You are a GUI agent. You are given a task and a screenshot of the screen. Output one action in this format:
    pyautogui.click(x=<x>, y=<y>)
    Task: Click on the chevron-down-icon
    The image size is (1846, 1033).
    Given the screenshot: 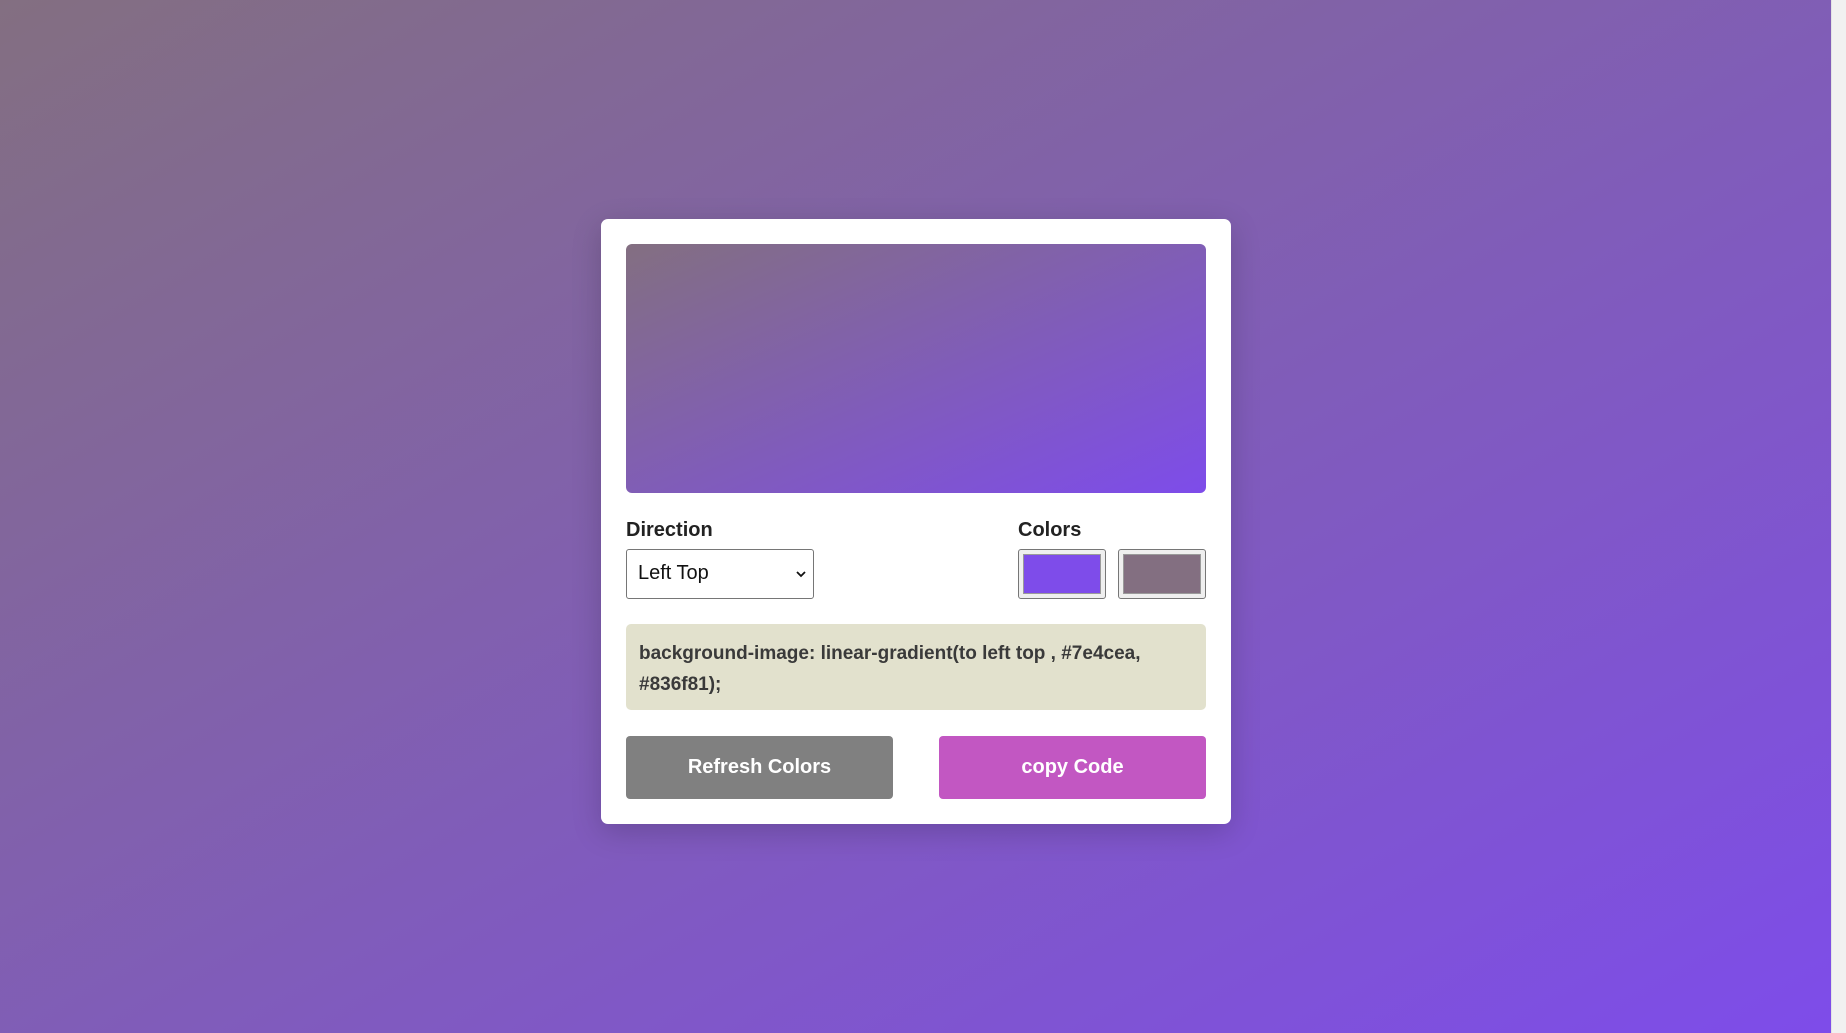 What is the action you would take?
    pyautogui.click(x=801, y=574)
    